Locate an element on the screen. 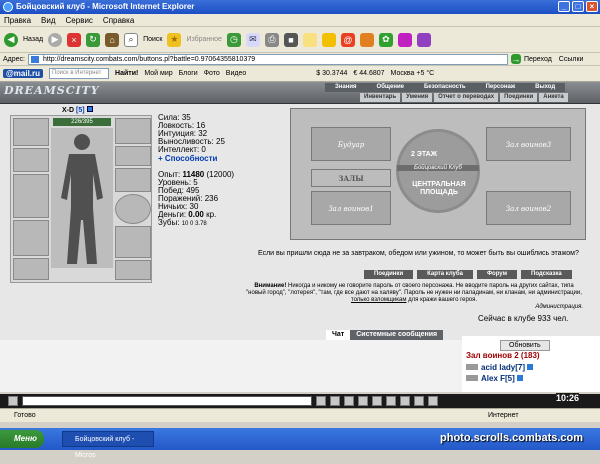  nav-exit: Выход is located at coordinates (545, 87).